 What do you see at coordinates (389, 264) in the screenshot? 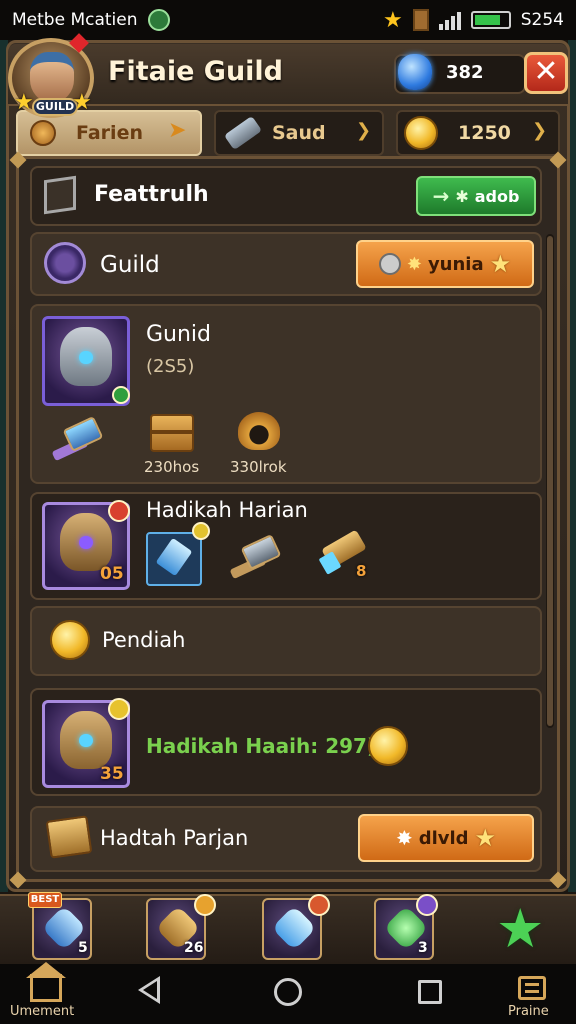
I see `ring-icon` at bounding box center [389, 264].